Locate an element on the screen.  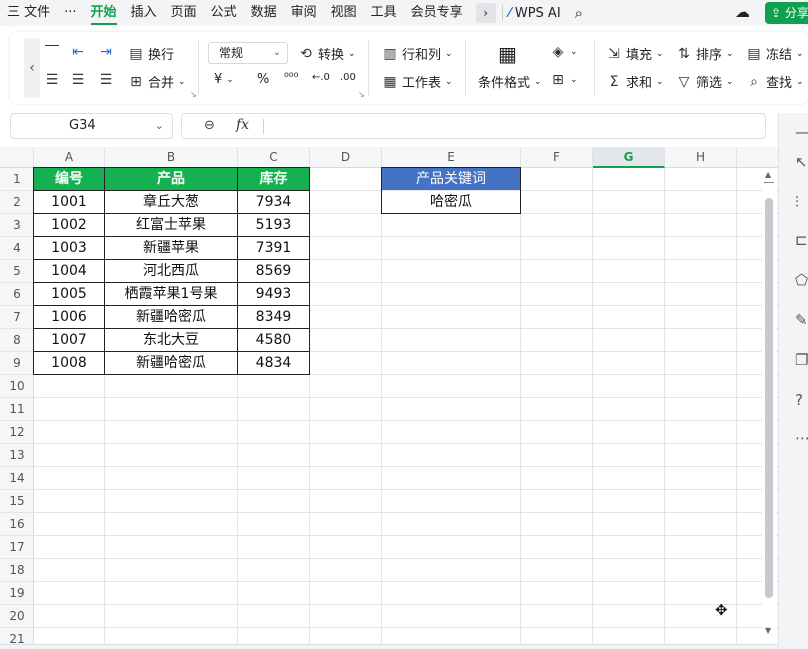
scroll-down-icon: ▼ is located at coordinates (768, 630).